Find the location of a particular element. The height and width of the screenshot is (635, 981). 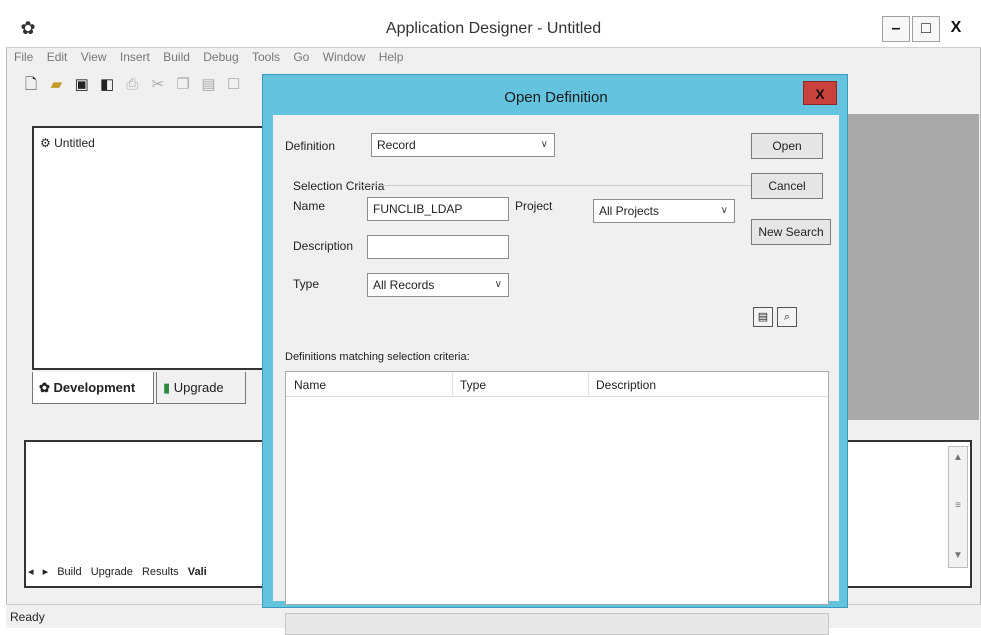

toolbar: 🗋 ▰ ▣ ◧ ⎙ ✂ ❐ ▤ ☐ is located at coordinates (134, 88).